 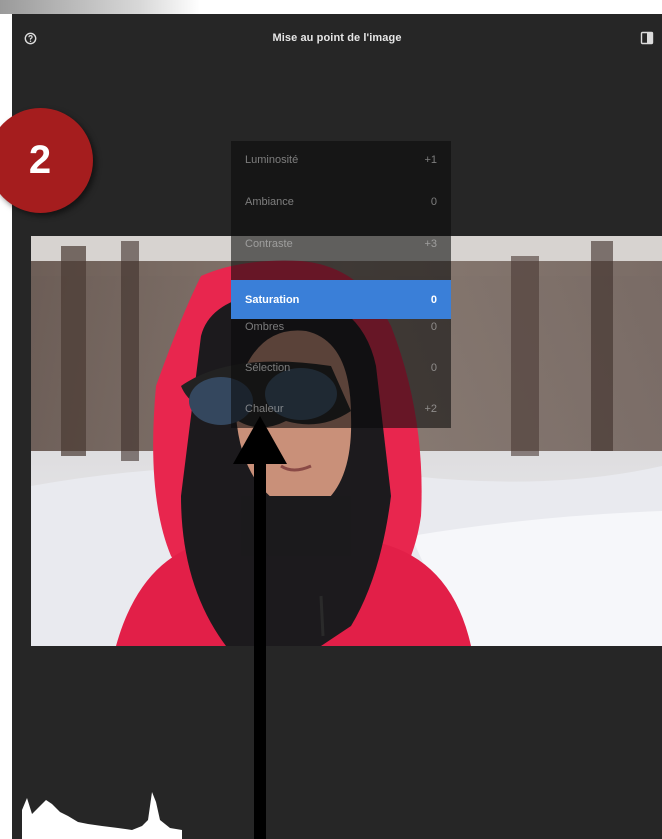 I want to click on menu-item-contraste: Contraste +3, so click(x=341, y=244).